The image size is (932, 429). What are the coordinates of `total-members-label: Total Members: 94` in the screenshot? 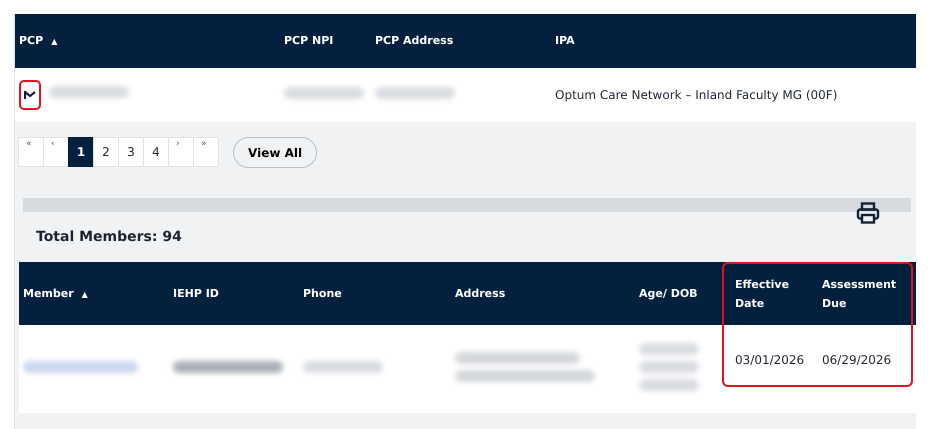 It's located at (109, 237).